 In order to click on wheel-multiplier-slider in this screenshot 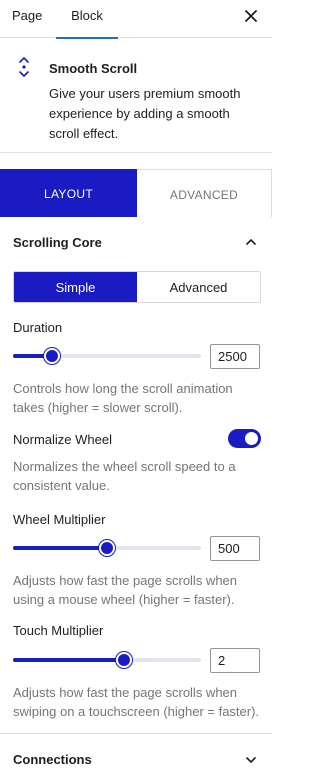, I will do `click(107, 548)`.